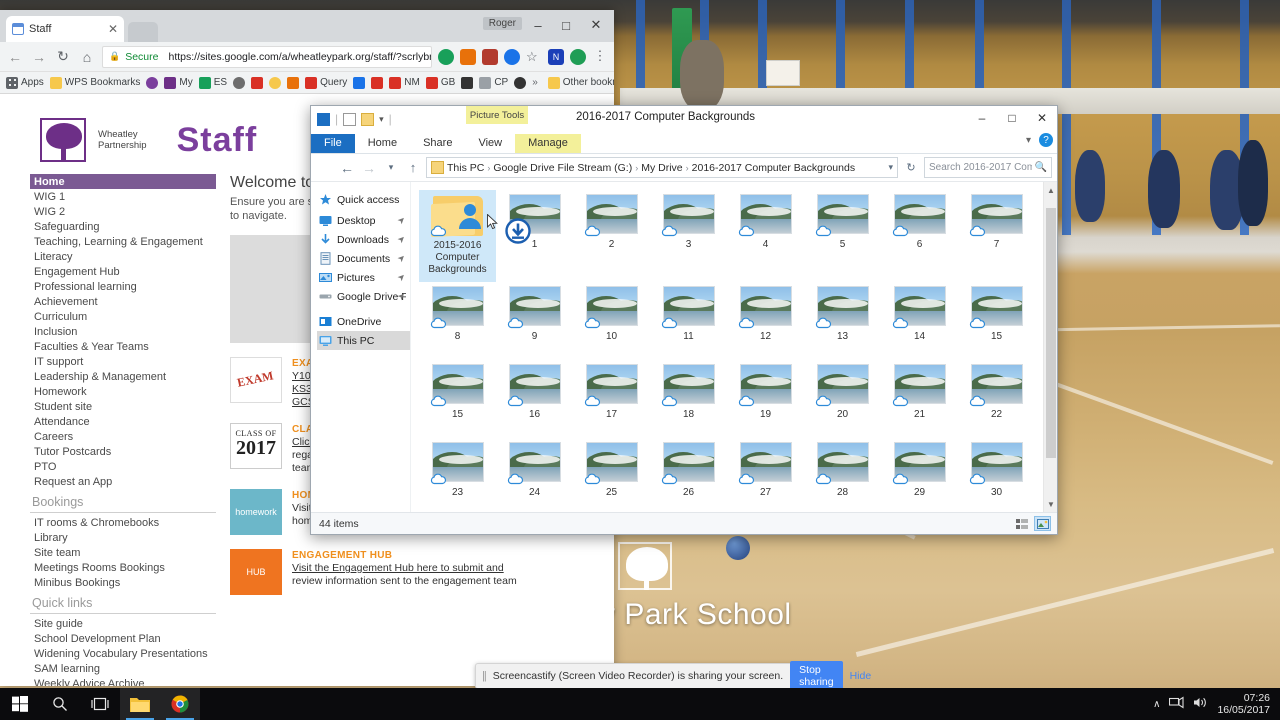 This screenshot has width=1280, height=720. Describe the element at coordinates (143, 32) in the screenshot. I see `new-tab-button` at that location.